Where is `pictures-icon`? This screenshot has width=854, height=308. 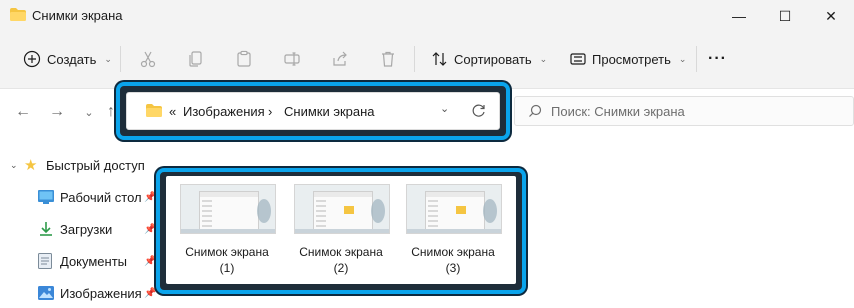
pictures-icon is located at coordinates (46, 293).